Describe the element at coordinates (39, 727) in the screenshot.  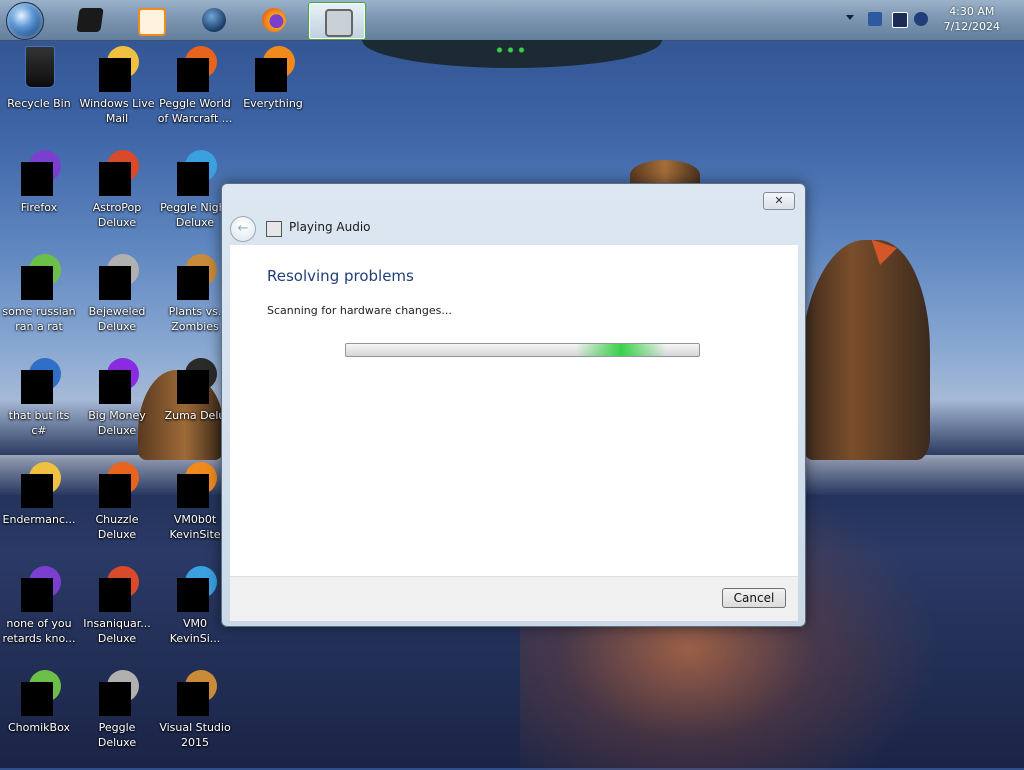
I see `desktop-icon-label: ChomikBox` at that location.